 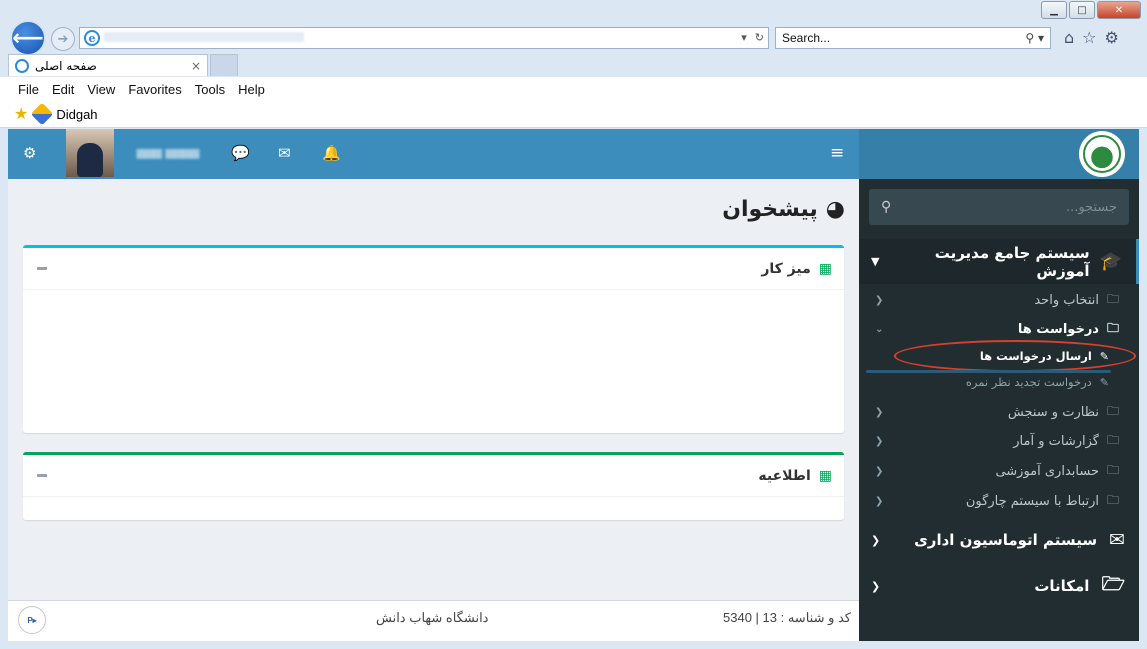 What do you see at coordinates (1113, 584) in the screenshot?
I see `folder-open-icon: 🗁` at bounding box center [1113, 584].